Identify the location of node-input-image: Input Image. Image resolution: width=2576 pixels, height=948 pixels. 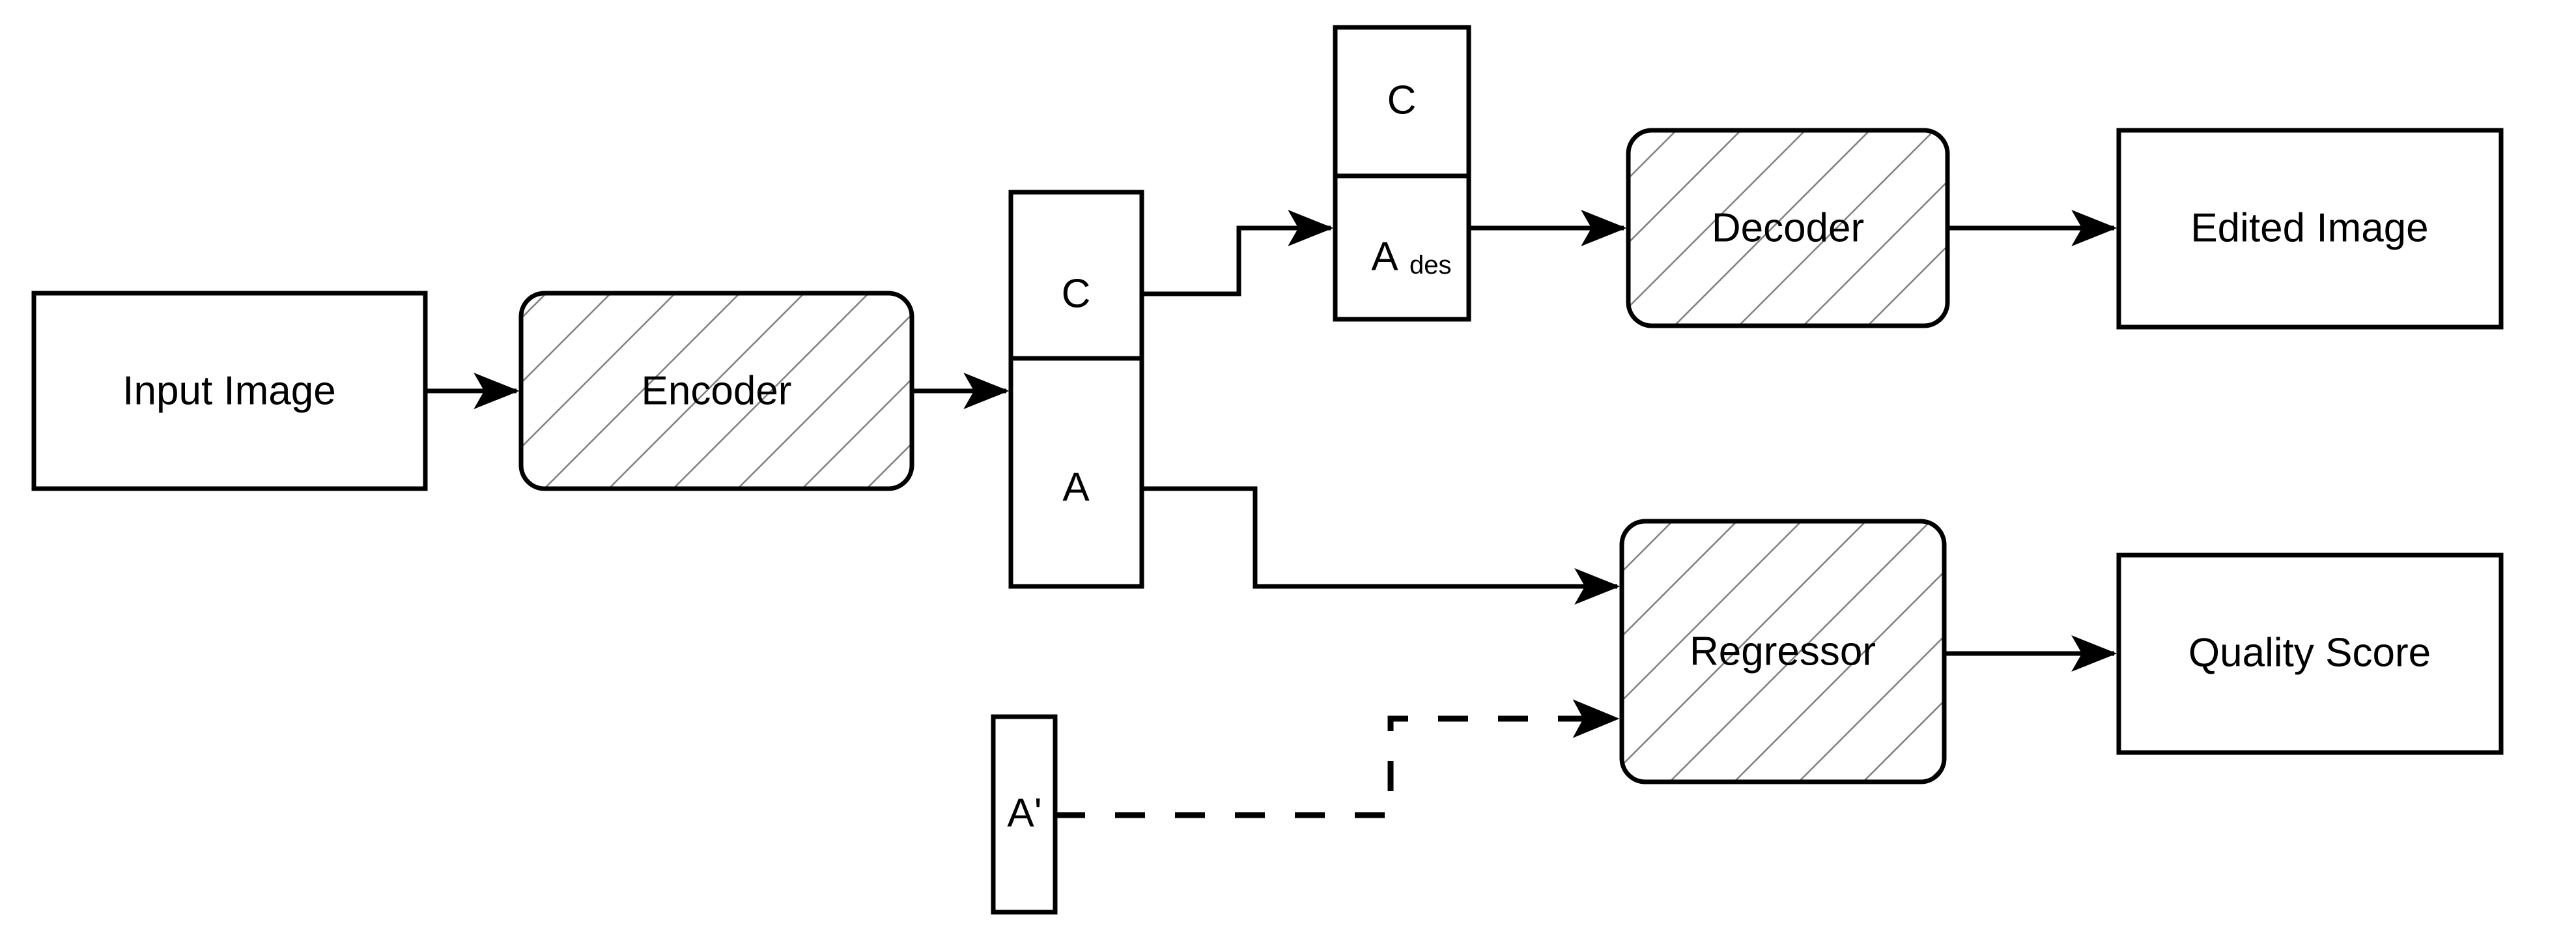
(229, 391).